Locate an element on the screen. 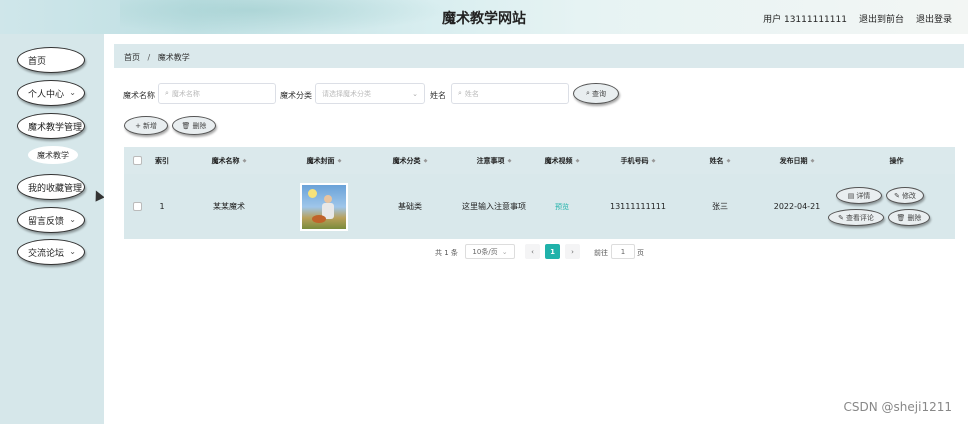  document-icon: ▤ is located at coordinates (851, 195).